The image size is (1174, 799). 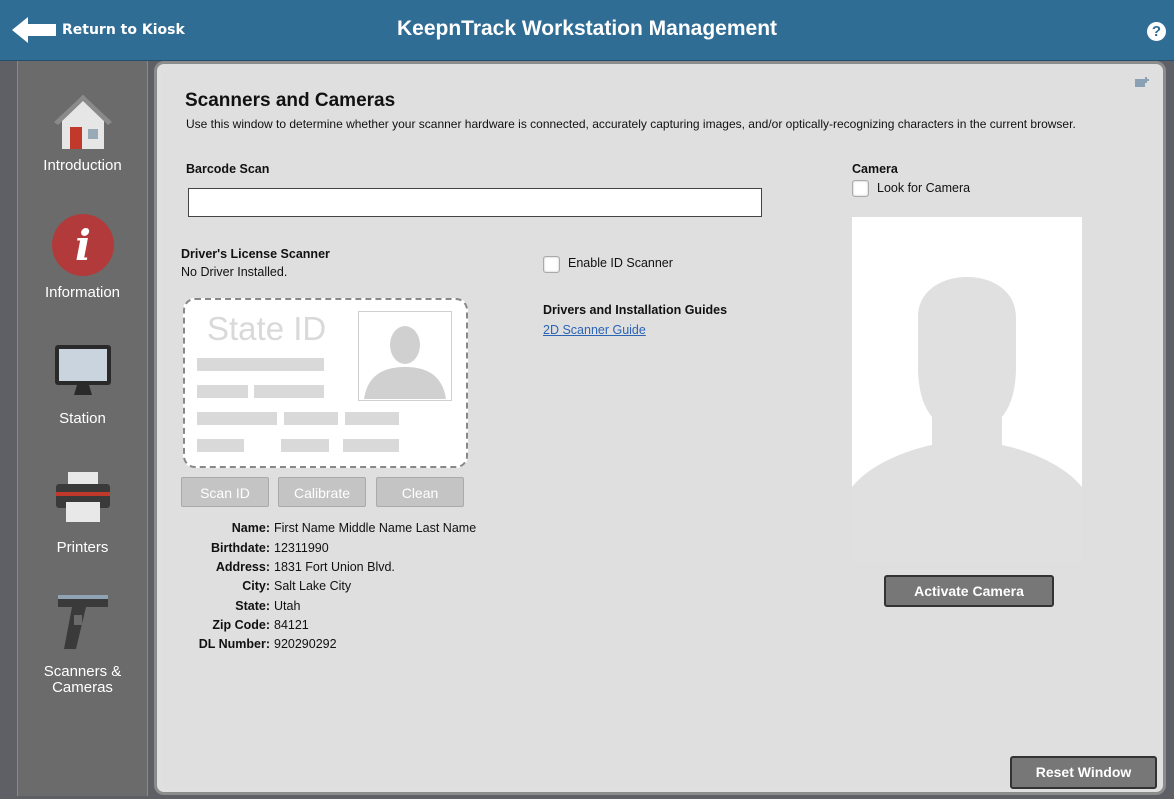 I want to click on barcode-scanner-icon, so click(x=83, y=622).